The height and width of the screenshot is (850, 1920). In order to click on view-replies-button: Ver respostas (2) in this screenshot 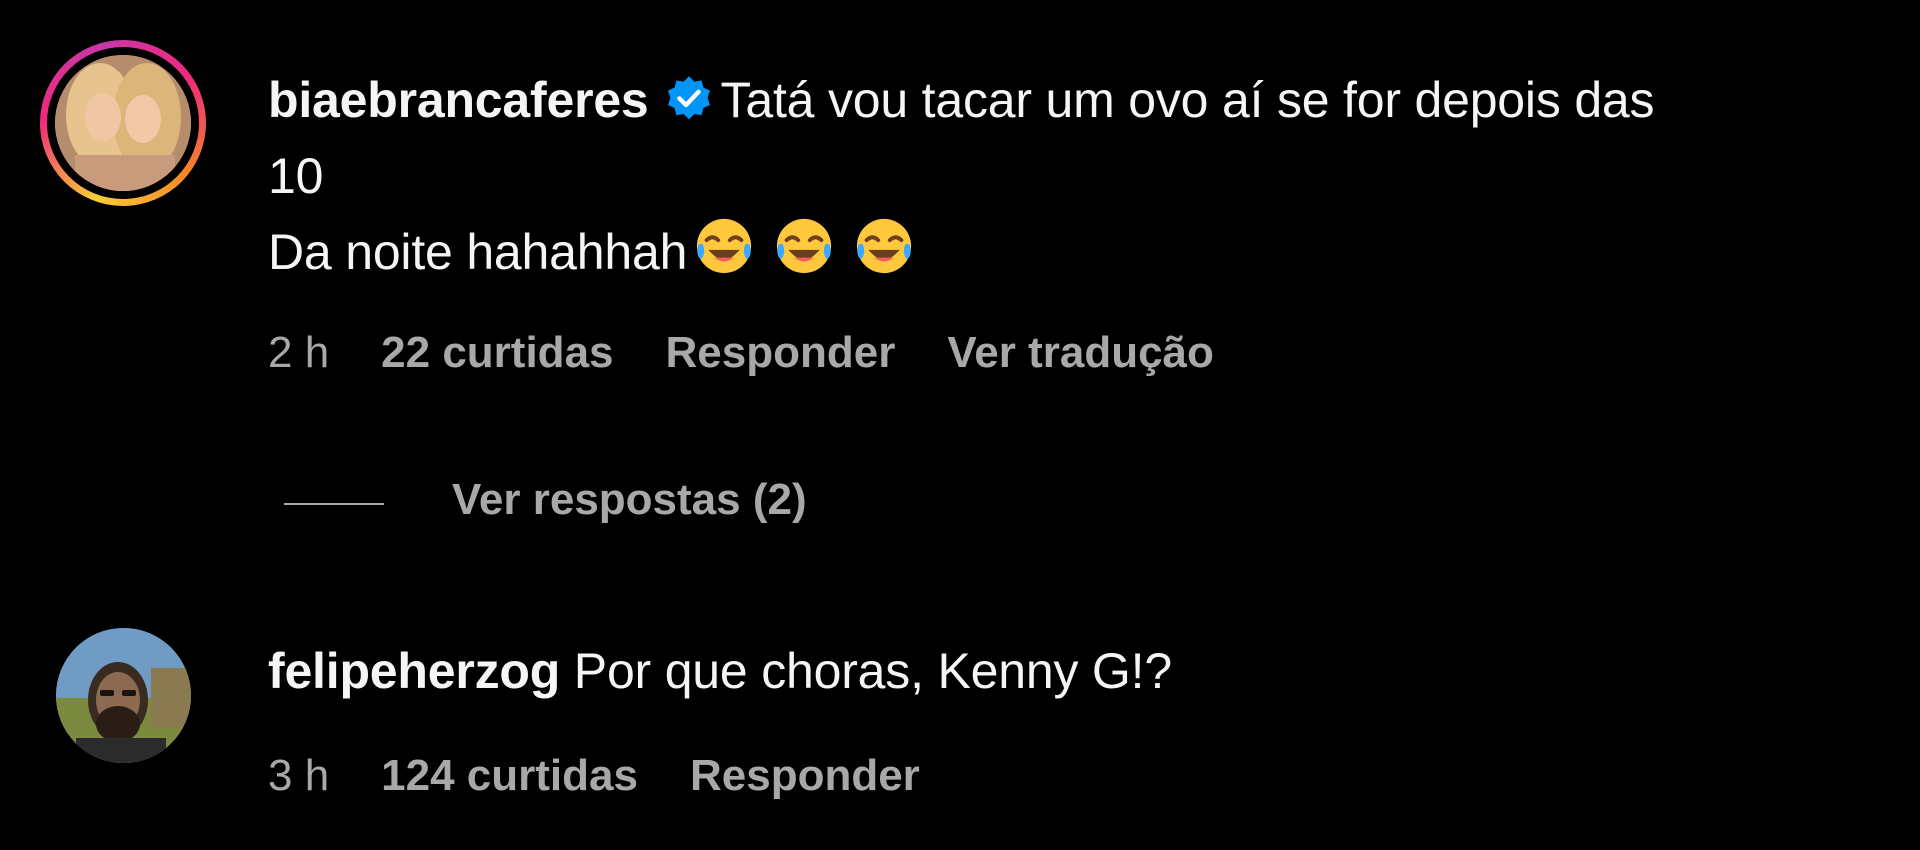, I will do `click(629, 500)`.